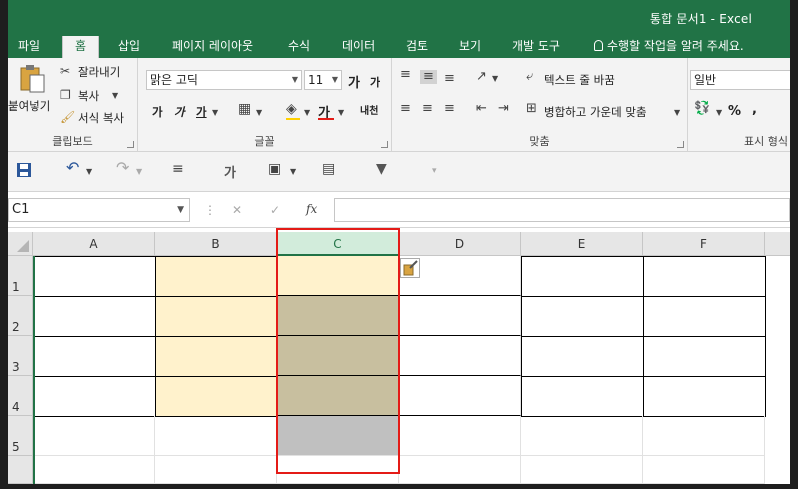 This screenshot has height=489, width=798. Describe the element at coordinates (460, 396) in the screenshot. I see `cell-d4` at that location.